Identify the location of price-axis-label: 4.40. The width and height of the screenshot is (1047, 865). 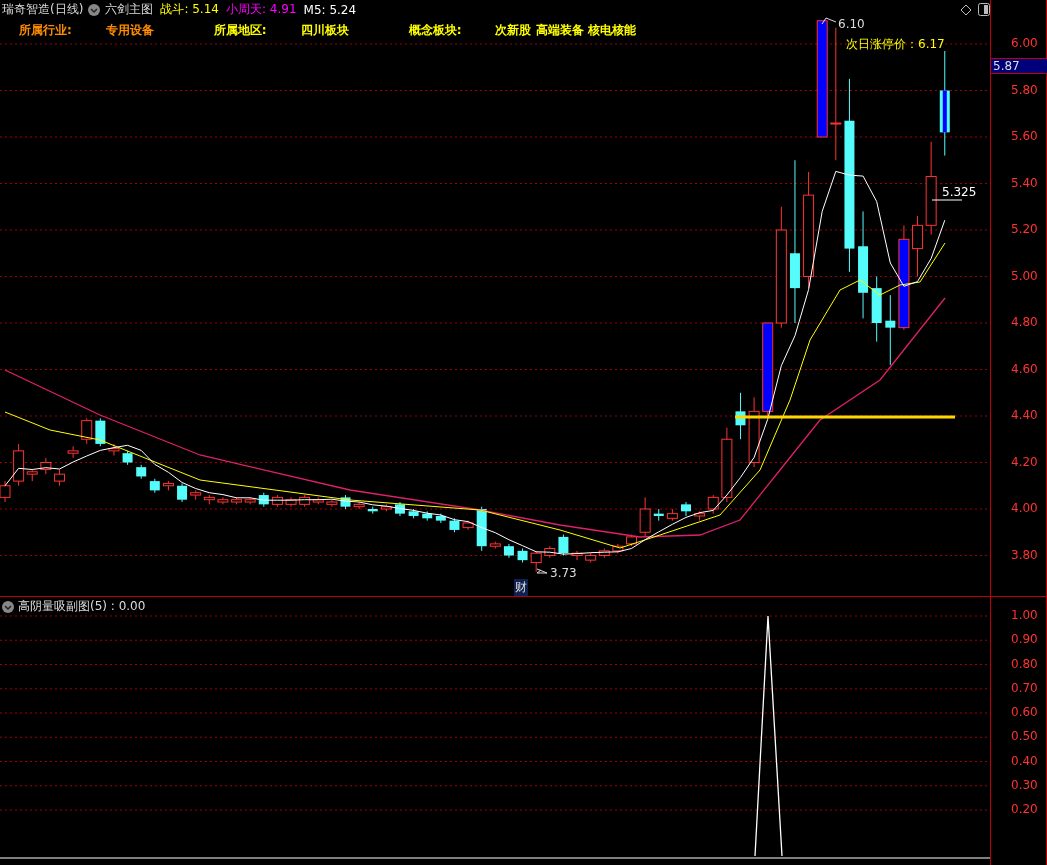
(1024, 415).